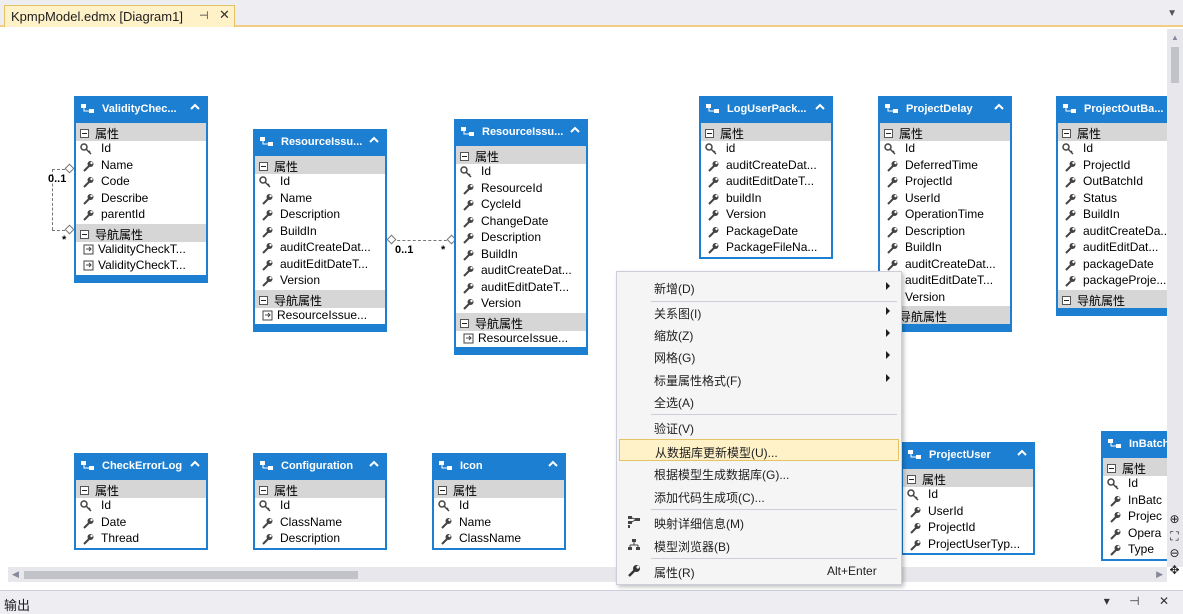  What do you see at coordinates (224, 15) in the screenshot?
I see `close-icon: ✕` at bounding box center [224, 15].